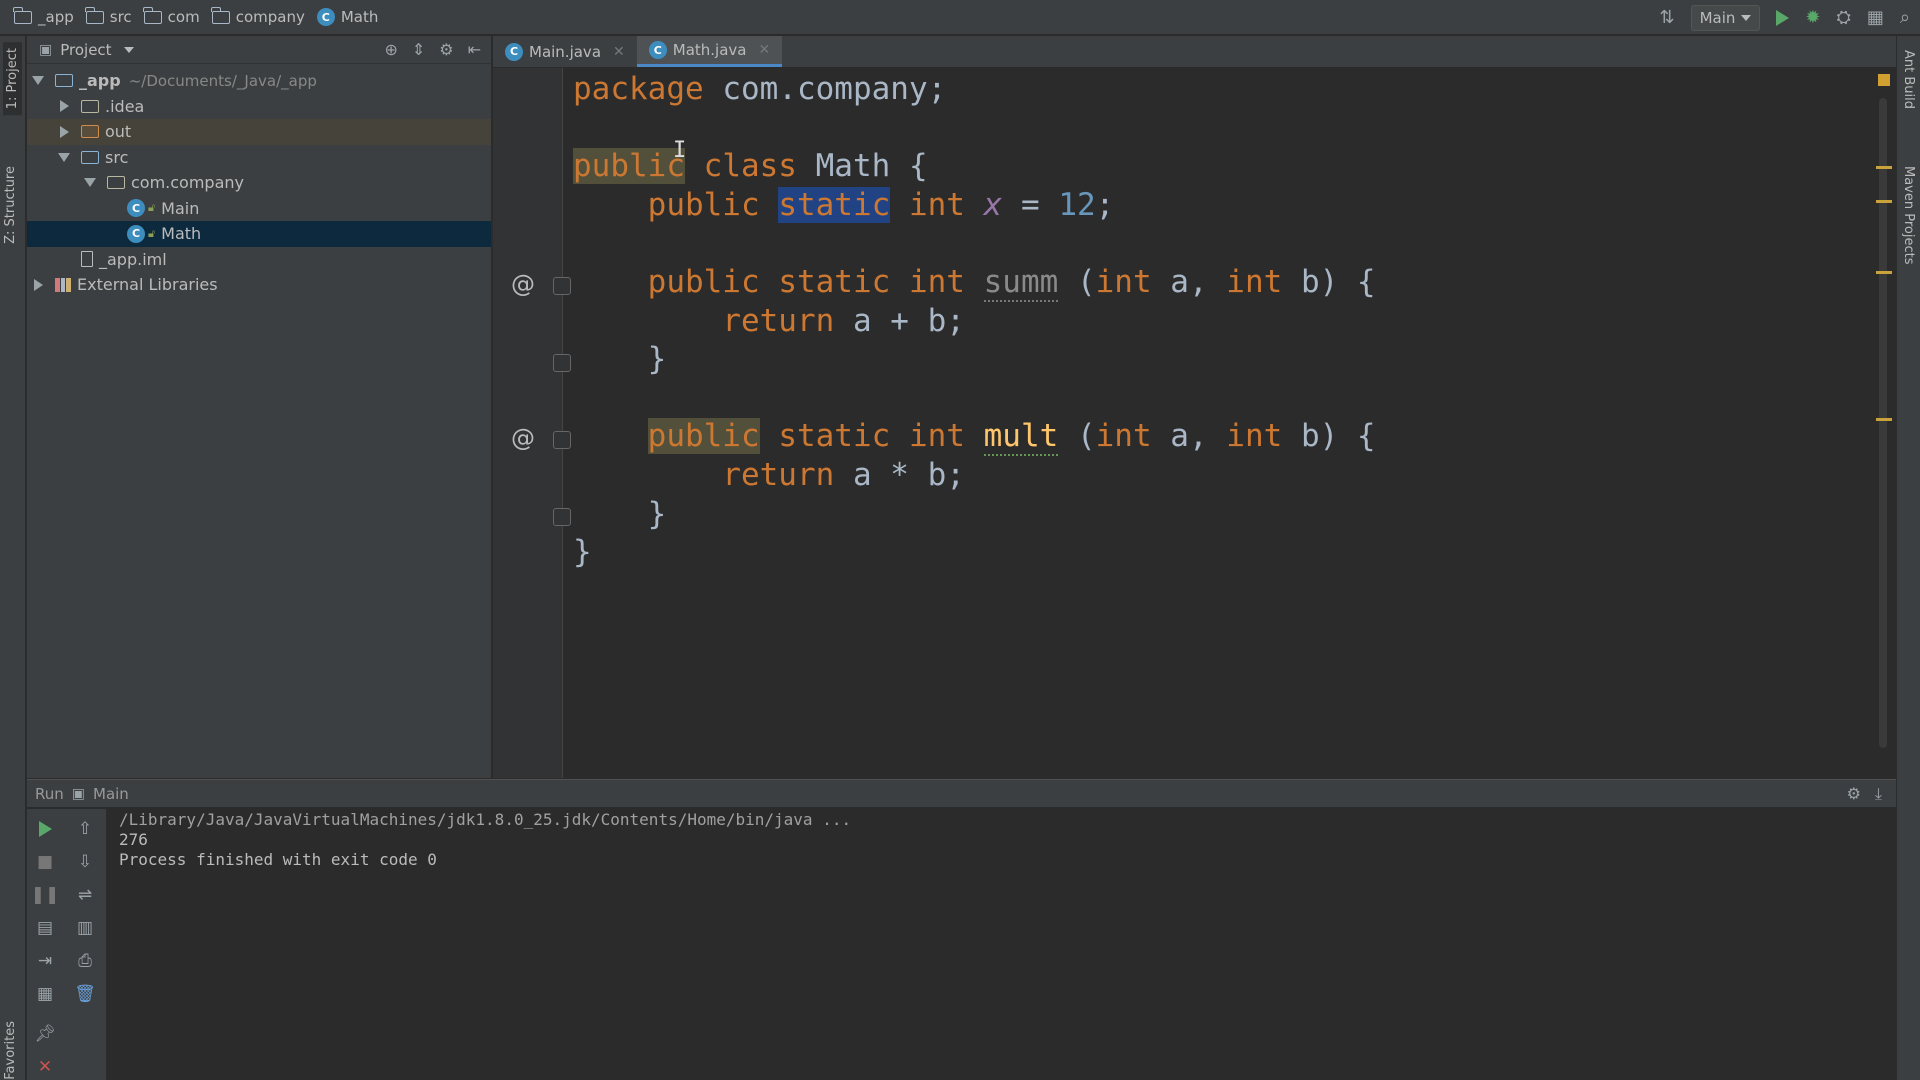 This screenshot has width=1920, height=1080. I want to click on hide-panel-icon: ⇤, so click(474, 49).